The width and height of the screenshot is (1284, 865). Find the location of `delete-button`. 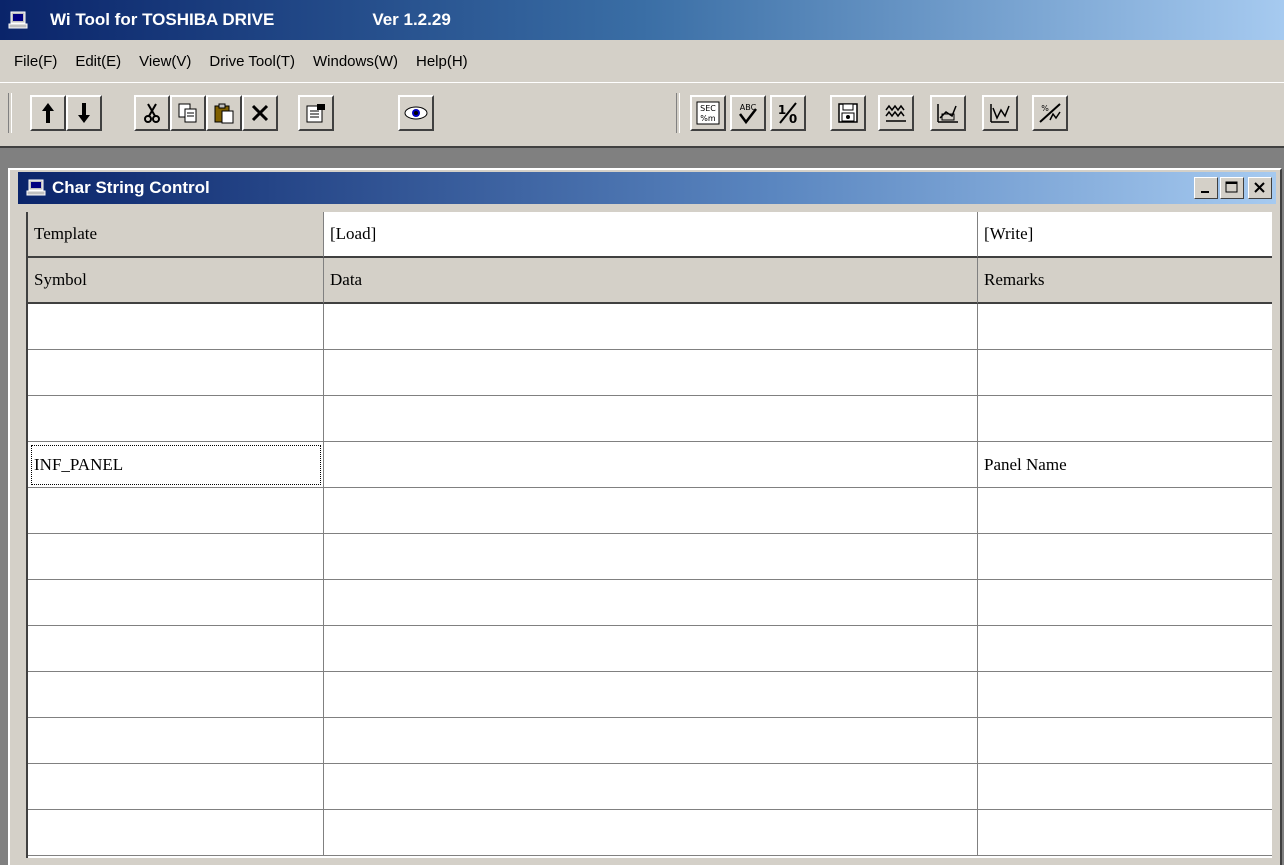

delete-button is located at coordinates (260, 113).